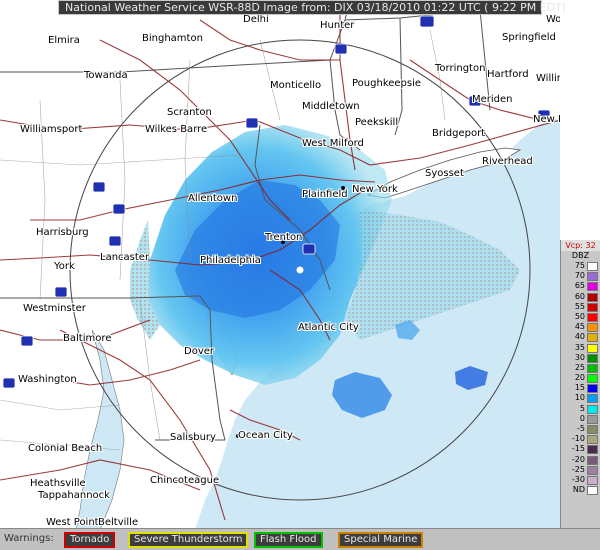  What do you see at coordinates (548, 78) in the screenshot?
I see `city-willimantic: Willimantic` at bounding box center [548, 78].